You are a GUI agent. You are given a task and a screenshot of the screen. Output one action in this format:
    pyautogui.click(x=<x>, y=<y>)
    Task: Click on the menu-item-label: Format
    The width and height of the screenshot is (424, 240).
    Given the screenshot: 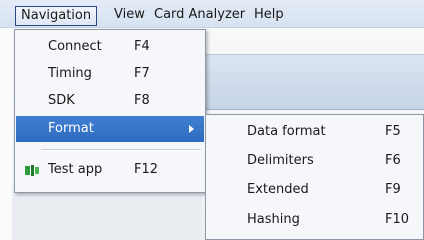 What is the action you would take?
    pyautogui.click(x=71, y=128)
    